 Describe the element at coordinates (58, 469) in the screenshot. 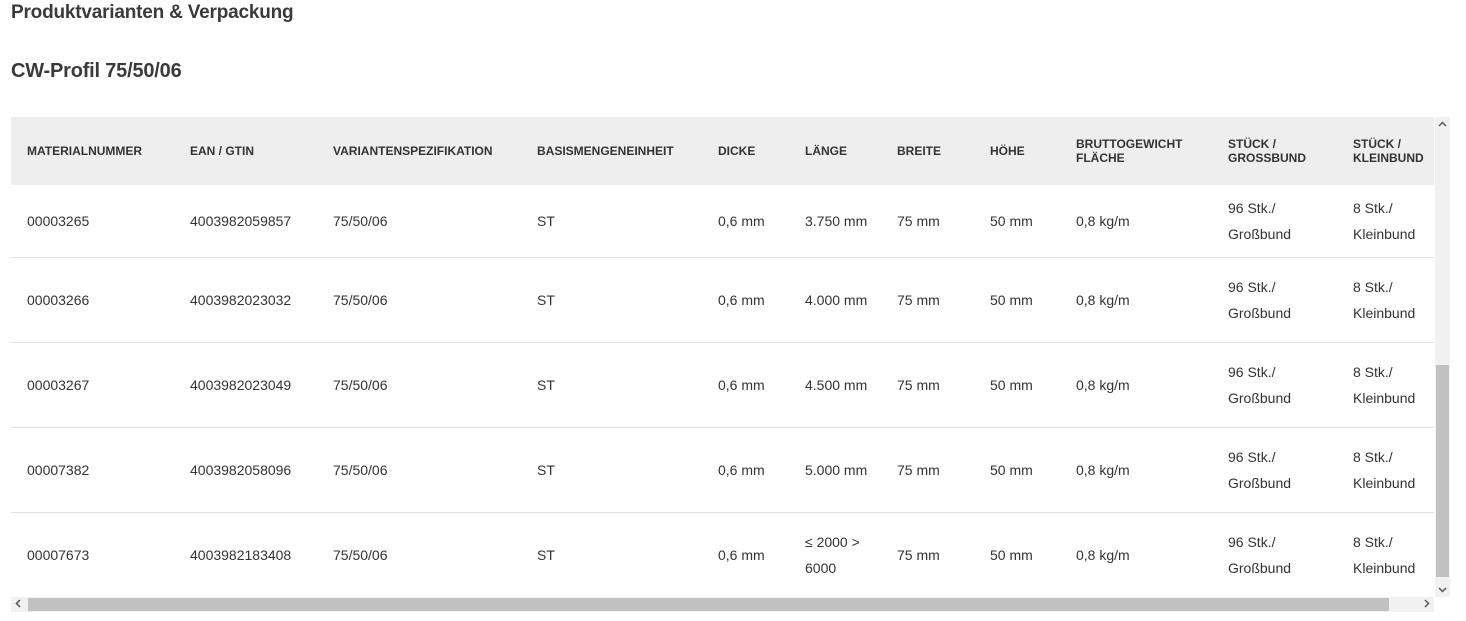

I see `cell-materialnummer: 00007382` at that location.